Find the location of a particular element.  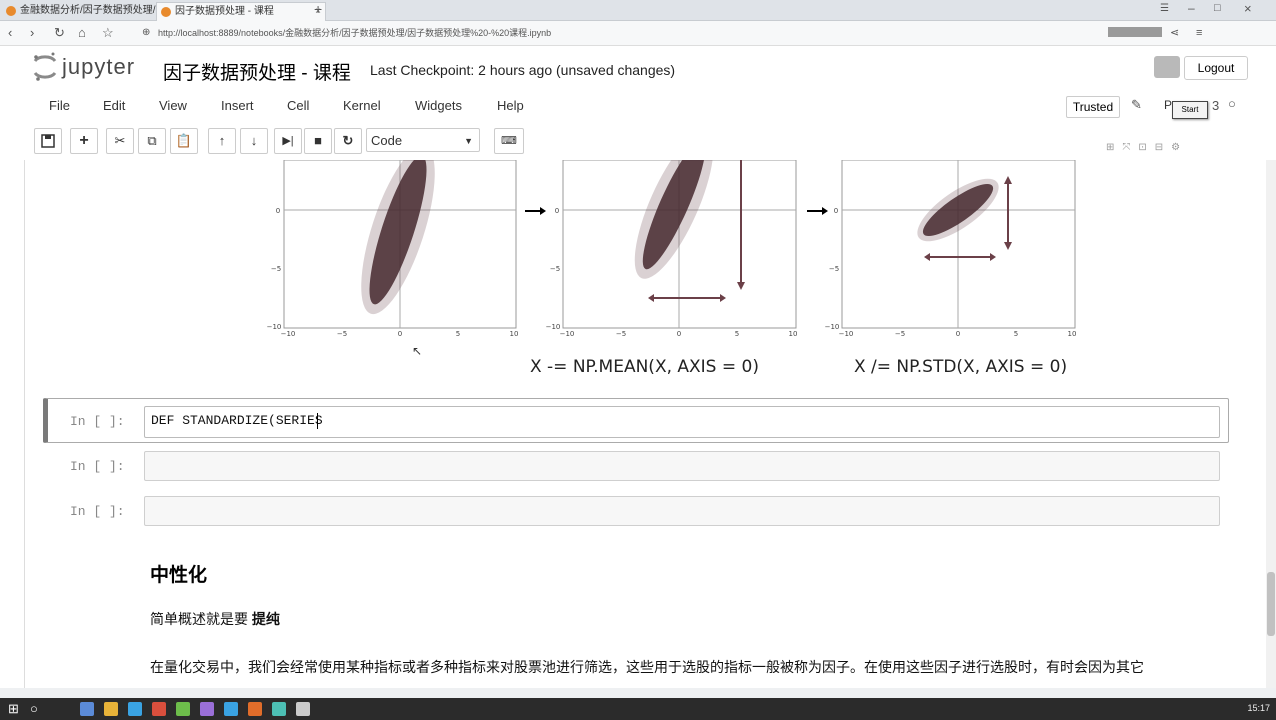

copy-icon: ⧉ is located at coordinates (152, 141).